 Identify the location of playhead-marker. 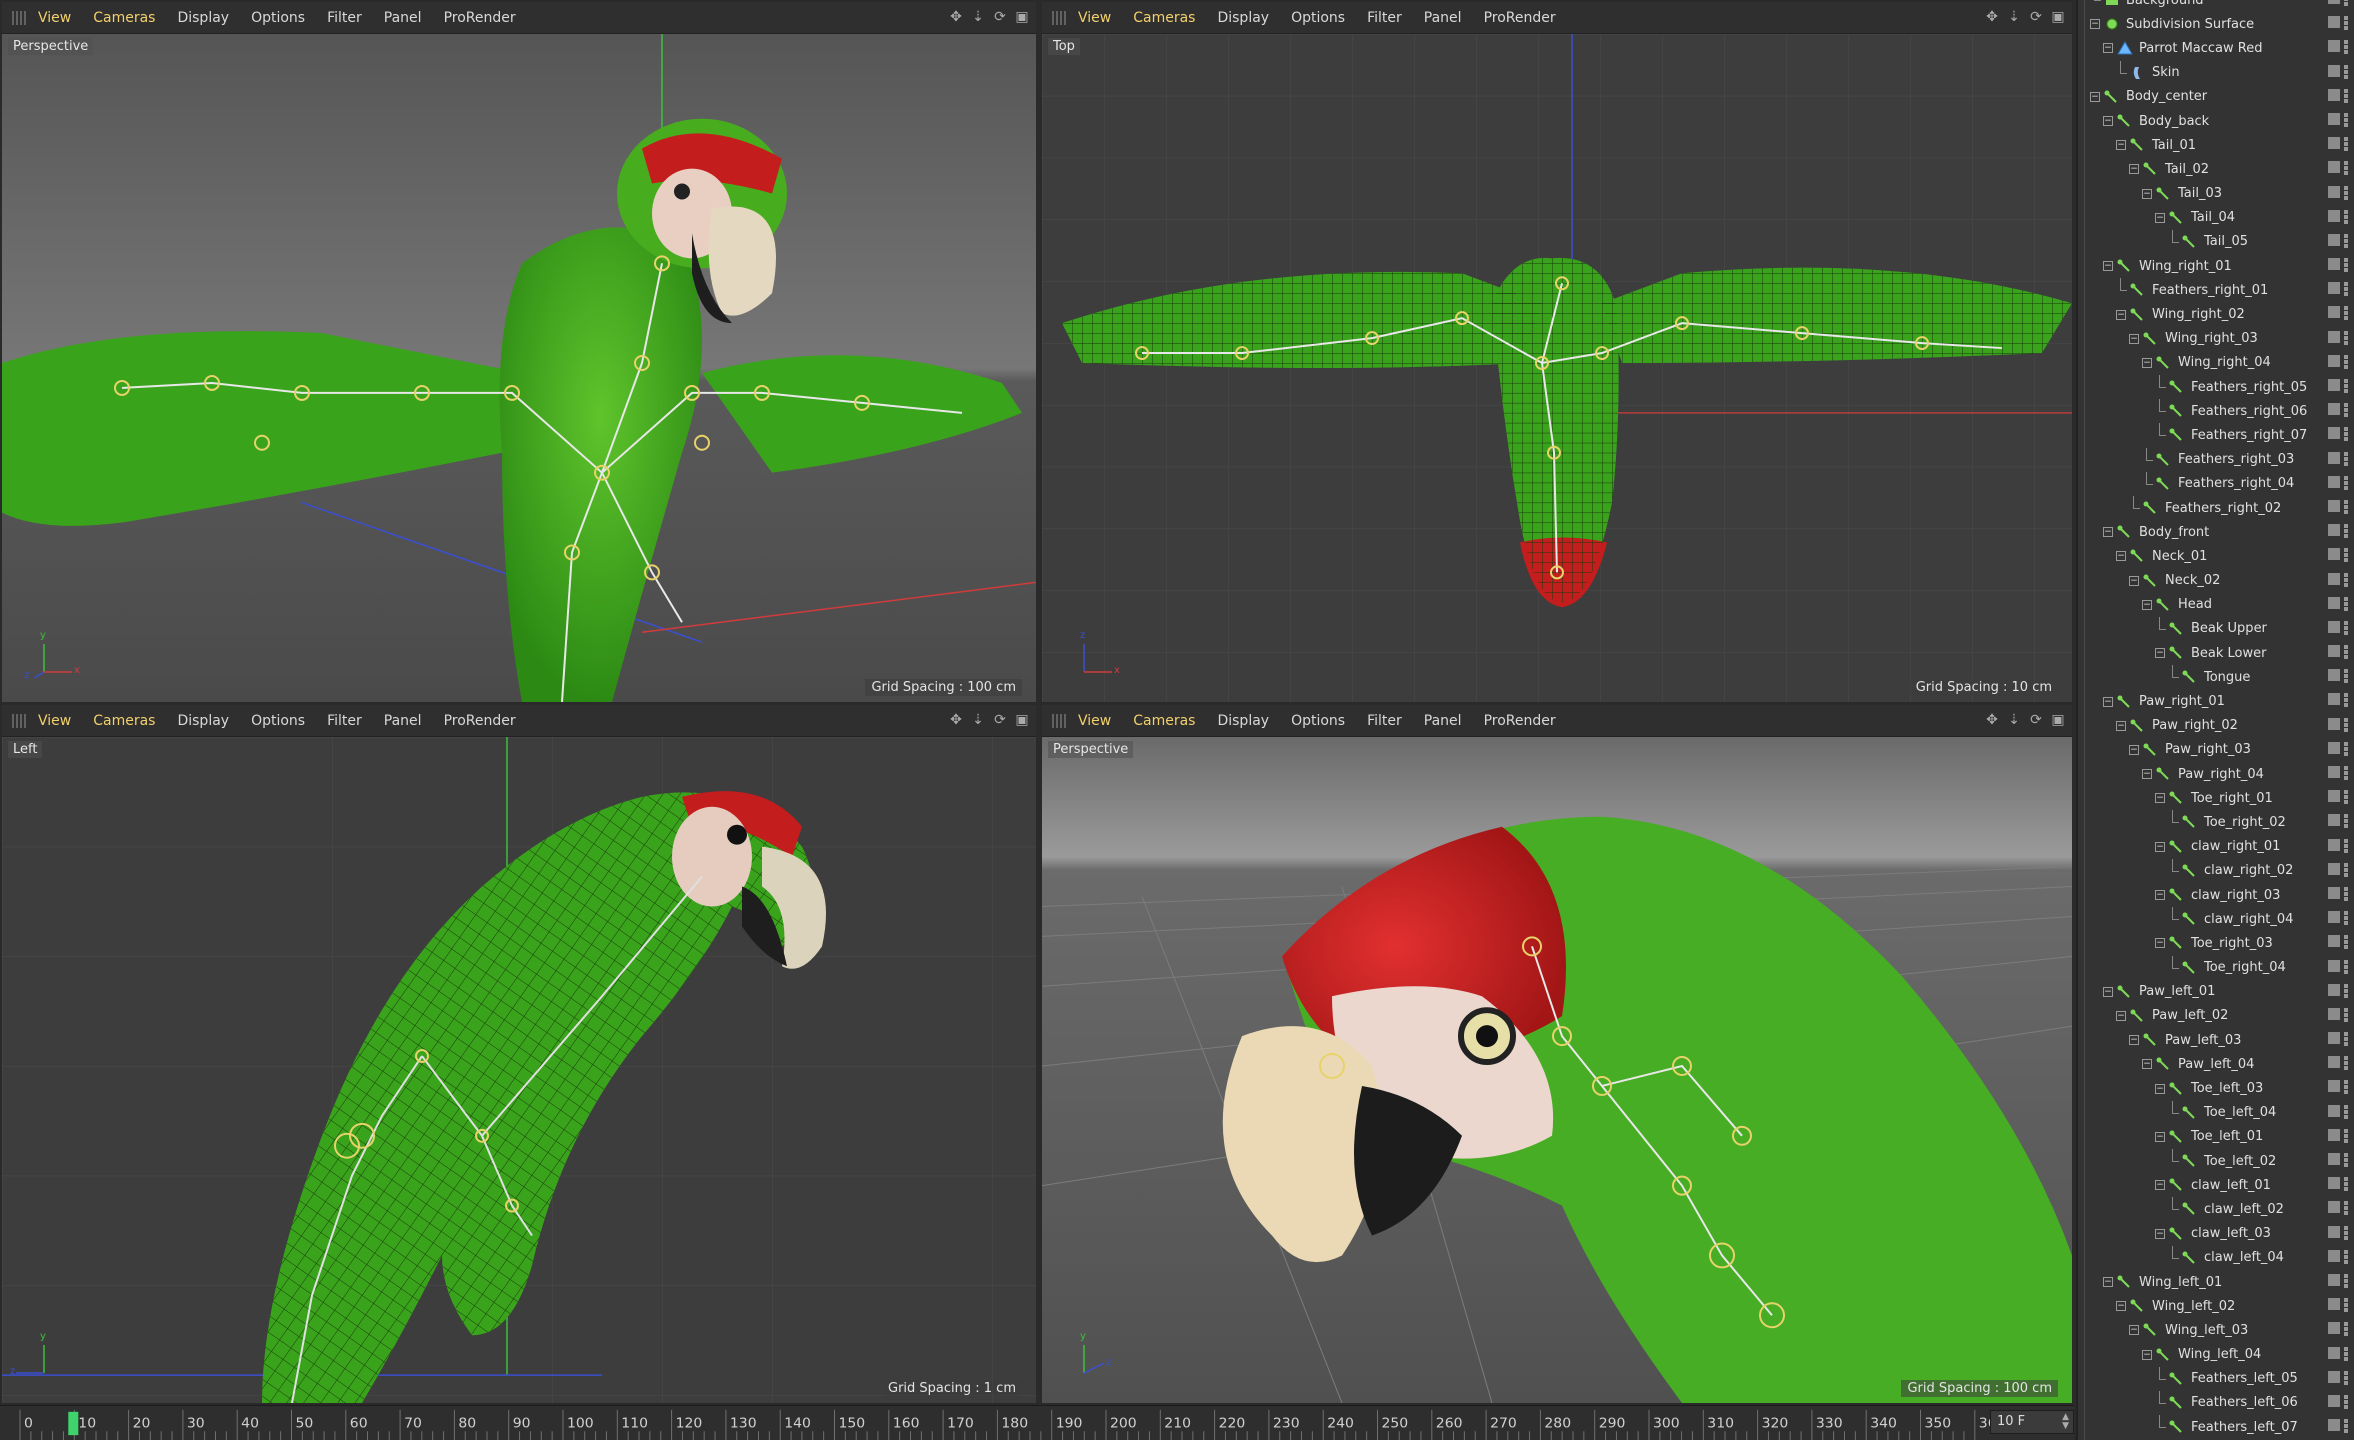
(73, 1423).